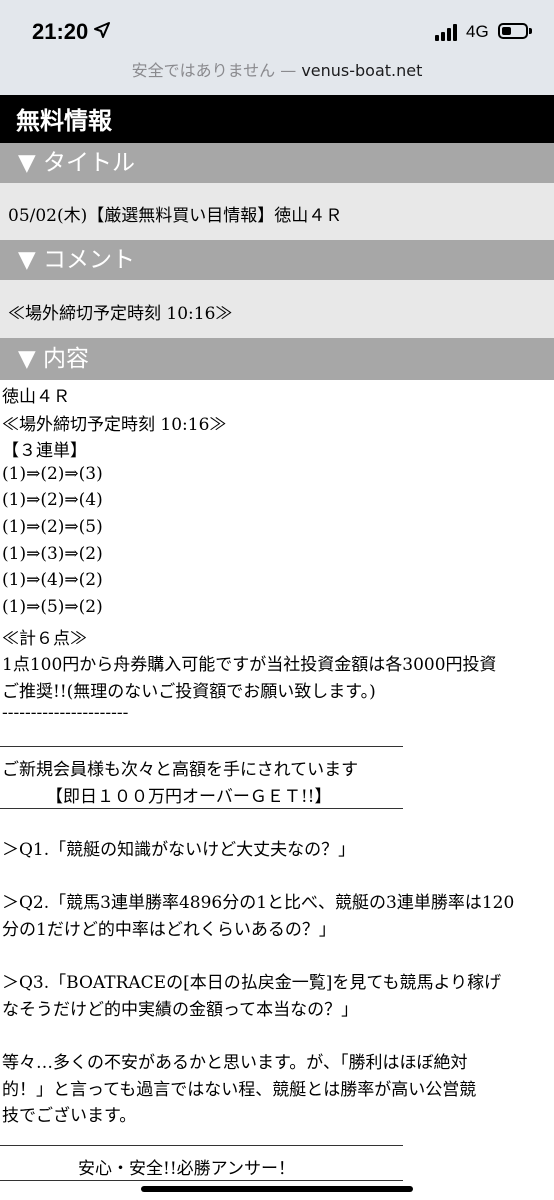 This screenshot has height=1200, width=554. What do you see at coordinates (189, 692) in the screenshot?
I see `investment-note-2: ご推奨!!(無理のないご投資額でお願い致します。)` at bounding box center [189, 692].